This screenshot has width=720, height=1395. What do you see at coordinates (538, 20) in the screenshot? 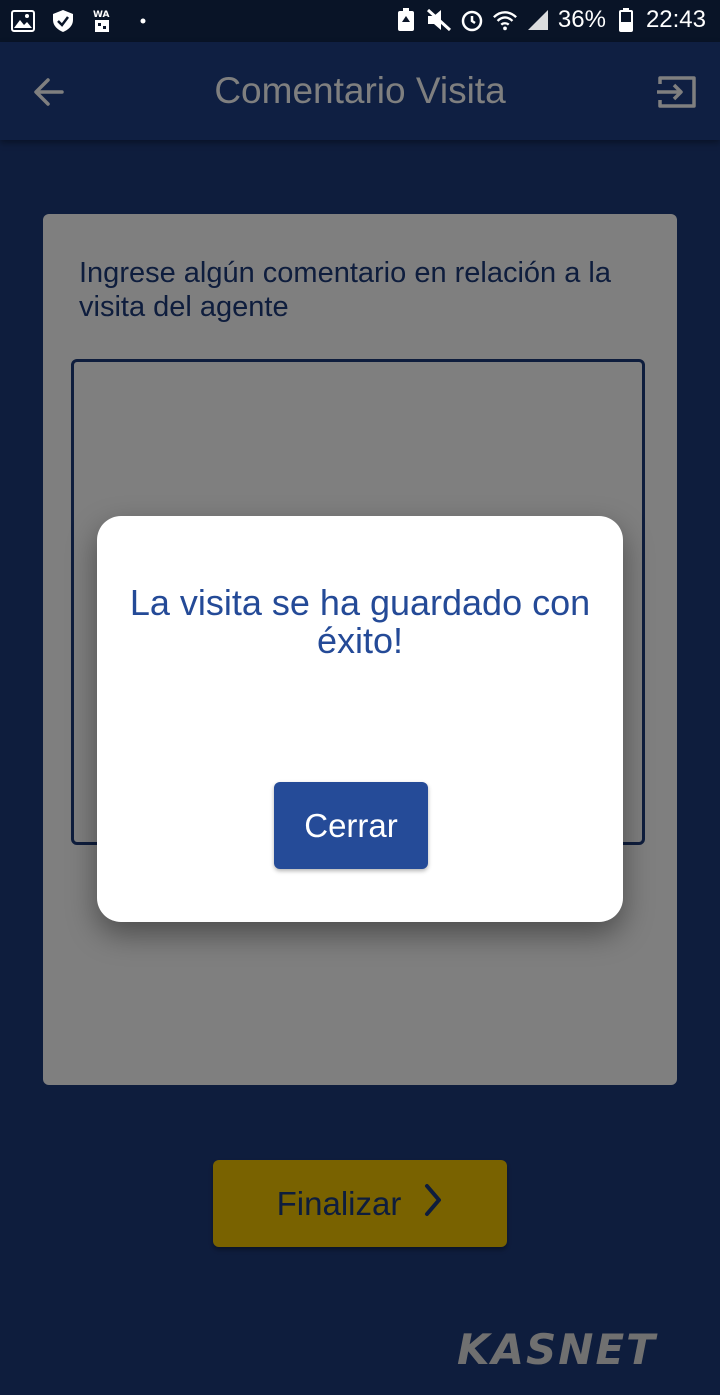
I see `signal-icon` at bounding box center [538, 20].